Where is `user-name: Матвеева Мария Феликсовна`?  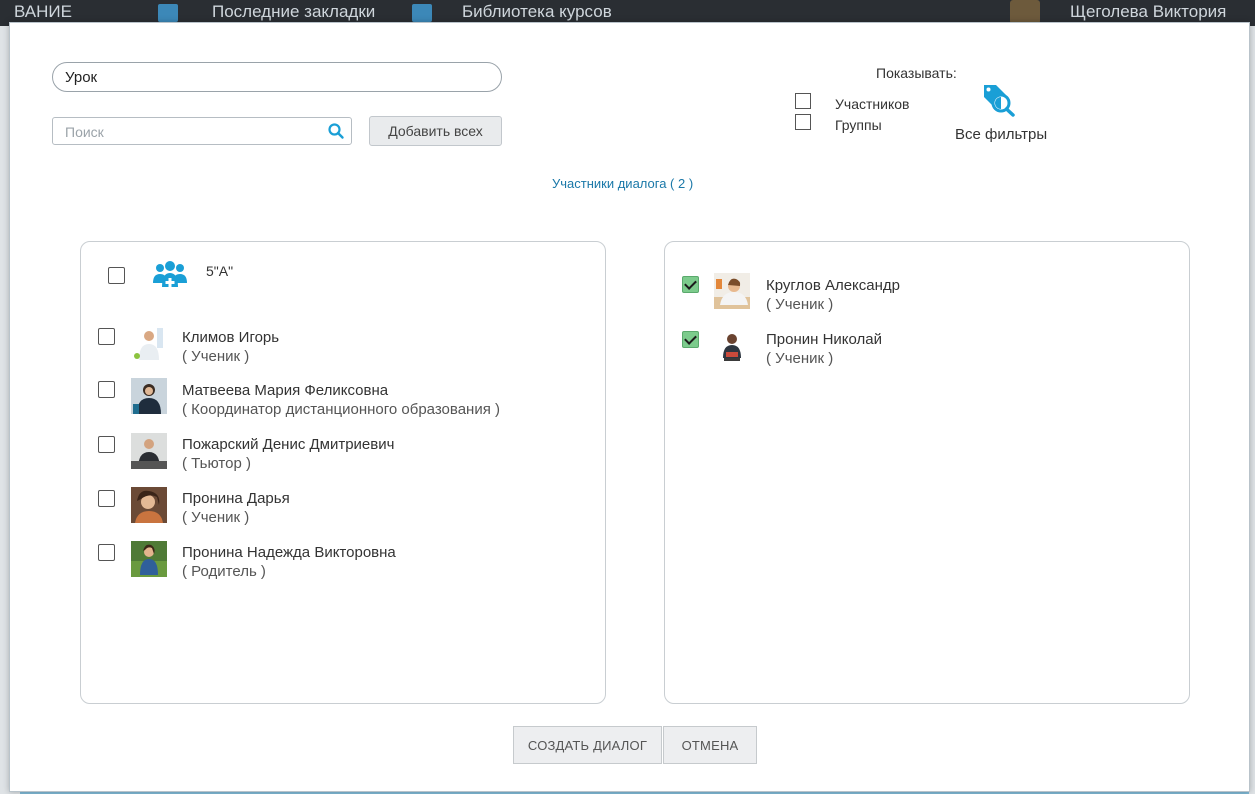 user-name: Матвеева Мария Феликсовна is located at coordinates (285, 390).